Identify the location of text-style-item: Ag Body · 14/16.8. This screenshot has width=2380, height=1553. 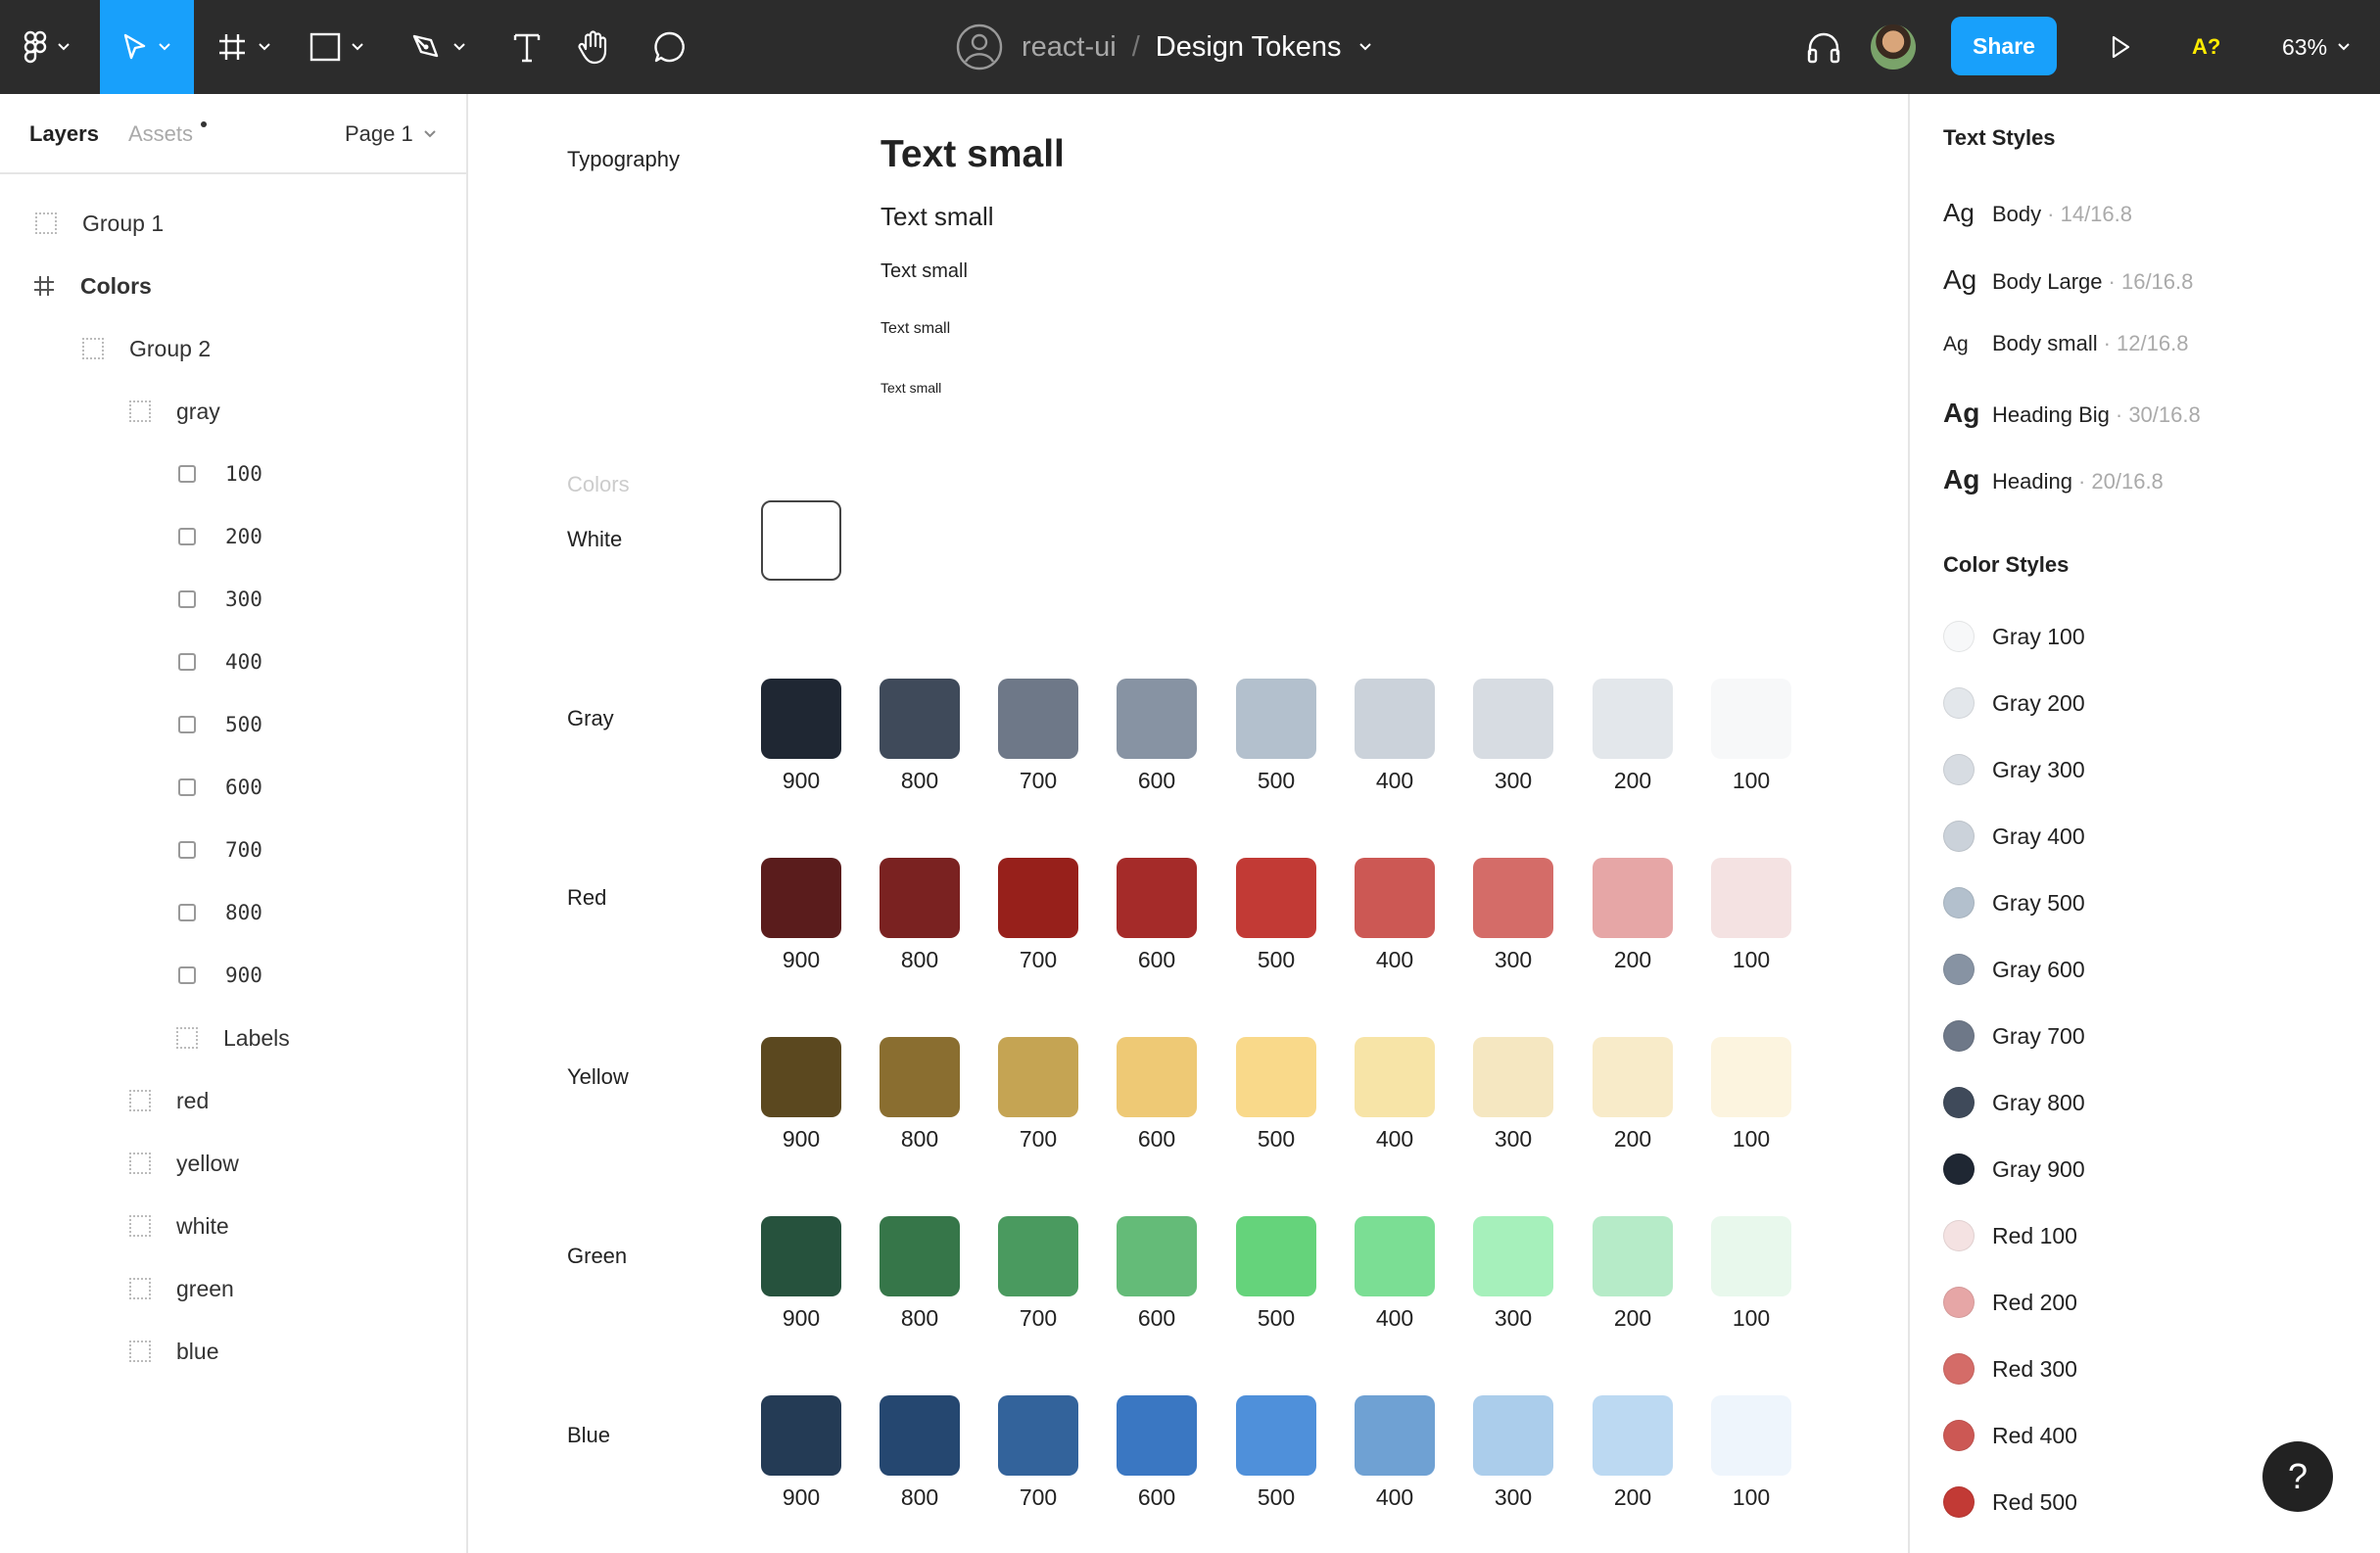
(2037, 213).